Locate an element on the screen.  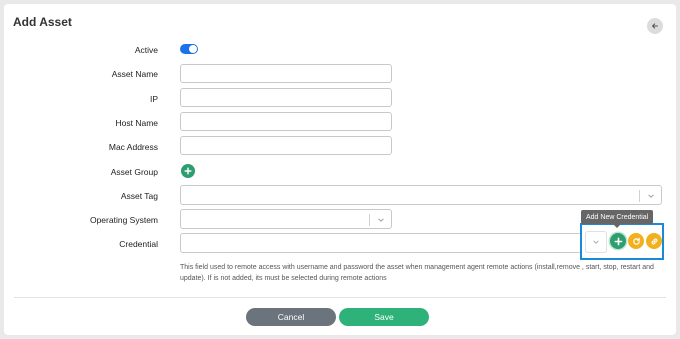
link-icon is located at coordinates (654, 241).